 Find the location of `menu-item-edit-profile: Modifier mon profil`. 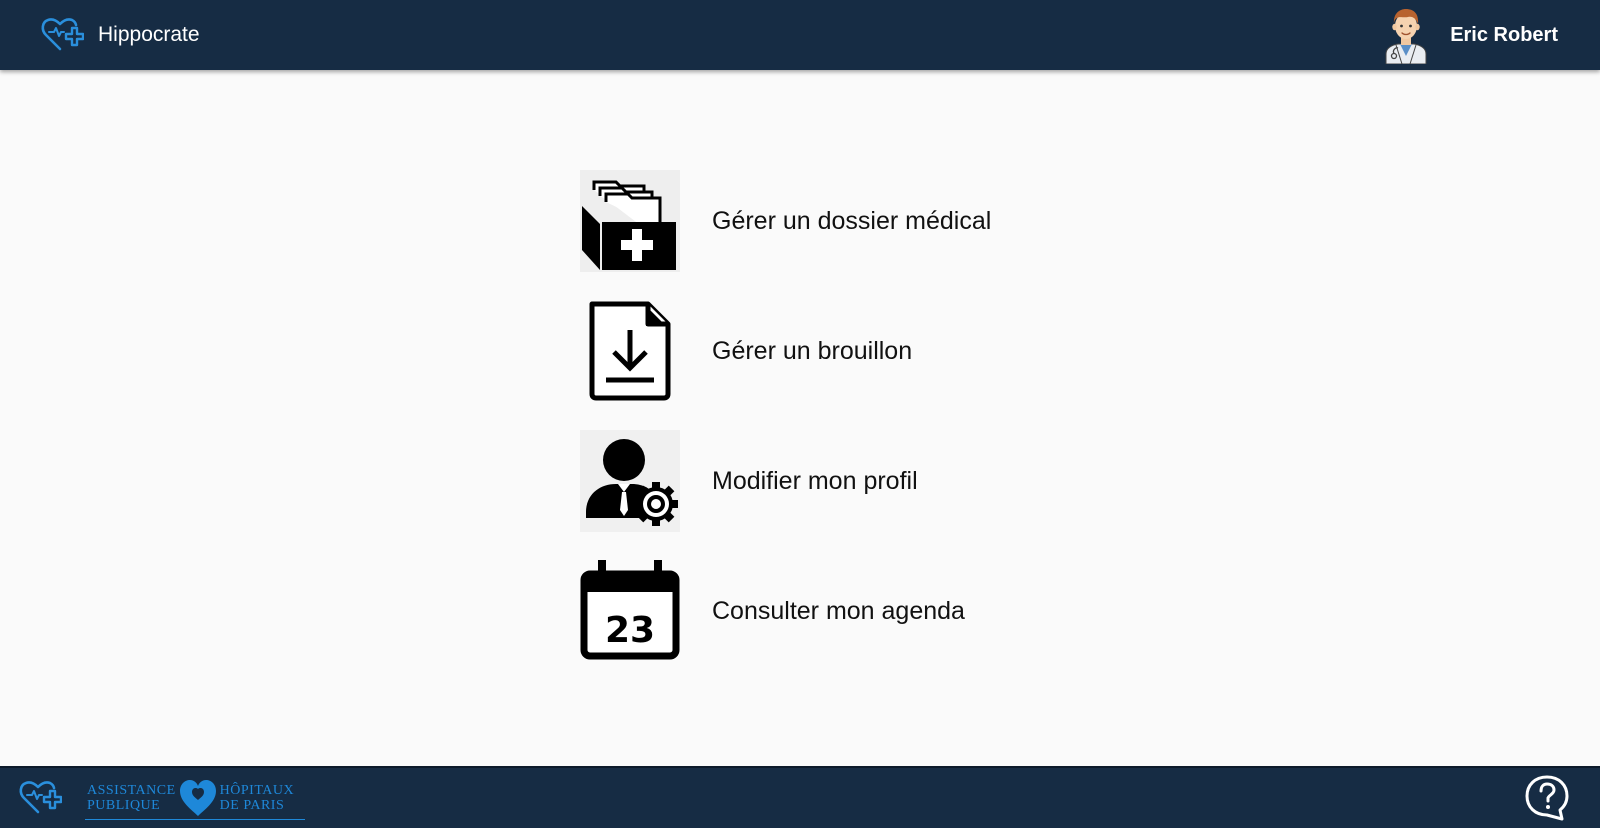

menu-item-edit-profile: Modifier mon profil is located at coordinates (820, 481).